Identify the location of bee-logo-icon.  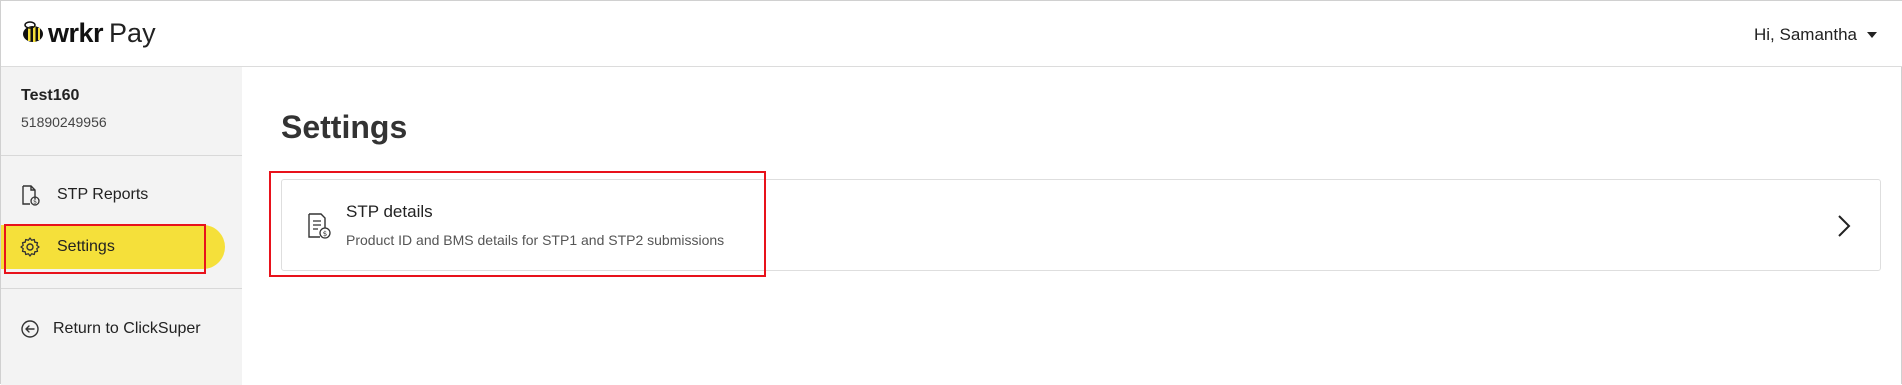
(33, 31).